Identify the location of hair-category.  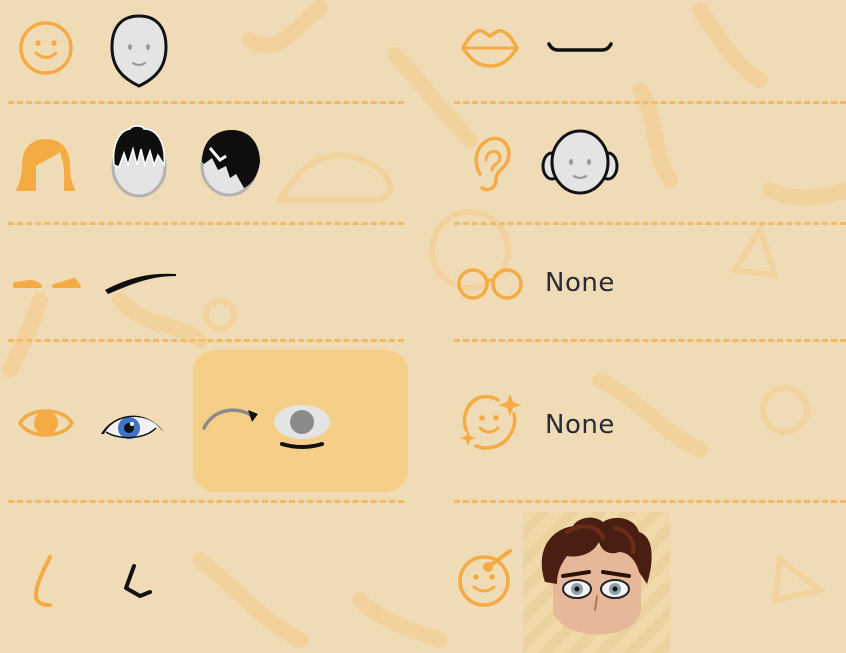
(46, 165).